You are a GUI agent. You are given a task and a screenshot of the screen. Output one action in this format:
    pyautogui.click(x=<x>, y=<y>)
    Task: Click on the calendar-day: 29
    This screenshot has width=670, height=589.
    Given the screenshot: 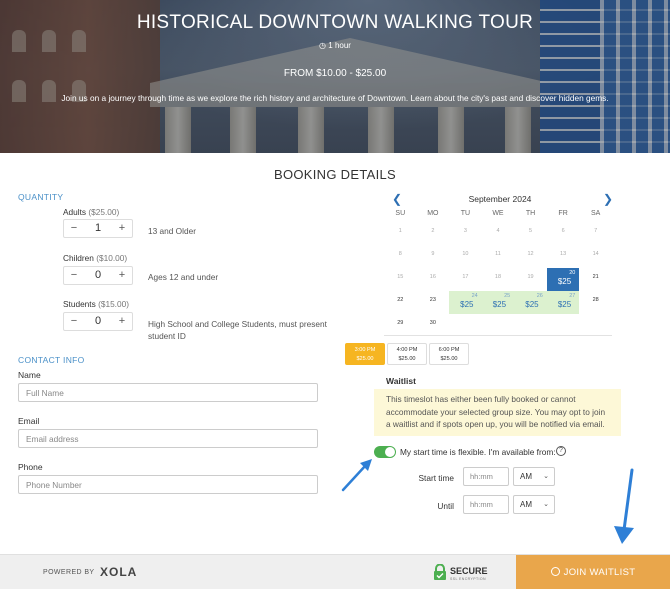 What is the action you would take?
    pyautogui.click(x=400, y=325)
    